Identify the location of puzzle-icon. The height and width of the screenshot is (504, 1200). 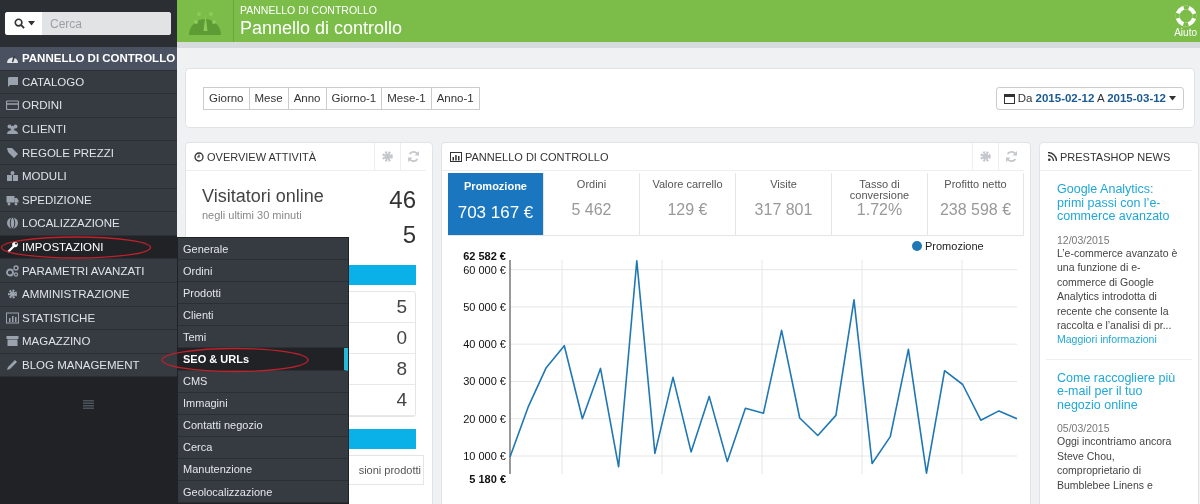
(12, 176).